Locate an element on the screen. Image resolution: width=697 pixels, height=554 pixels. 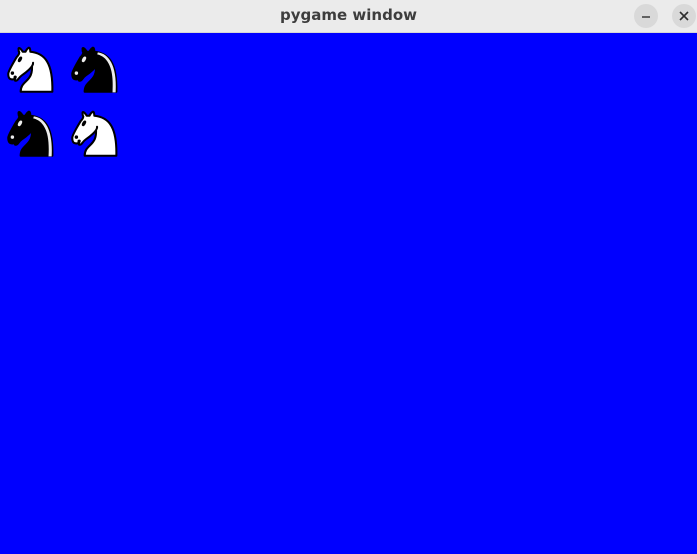
title-bar: pygame window is located at coordinates (348, 16).